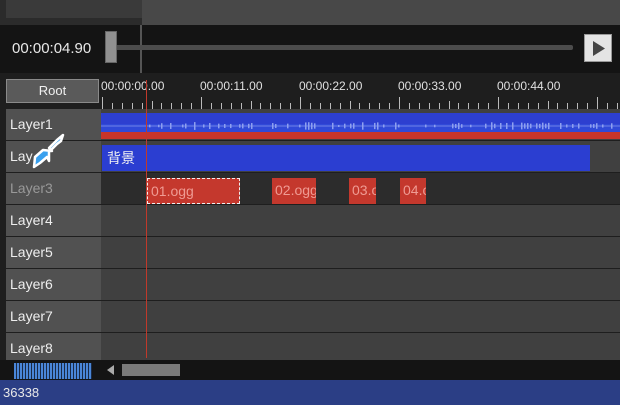 This screenshot has height=405, width=620. I want to click on audio-clip: 04.ogg, so click(413, 191).